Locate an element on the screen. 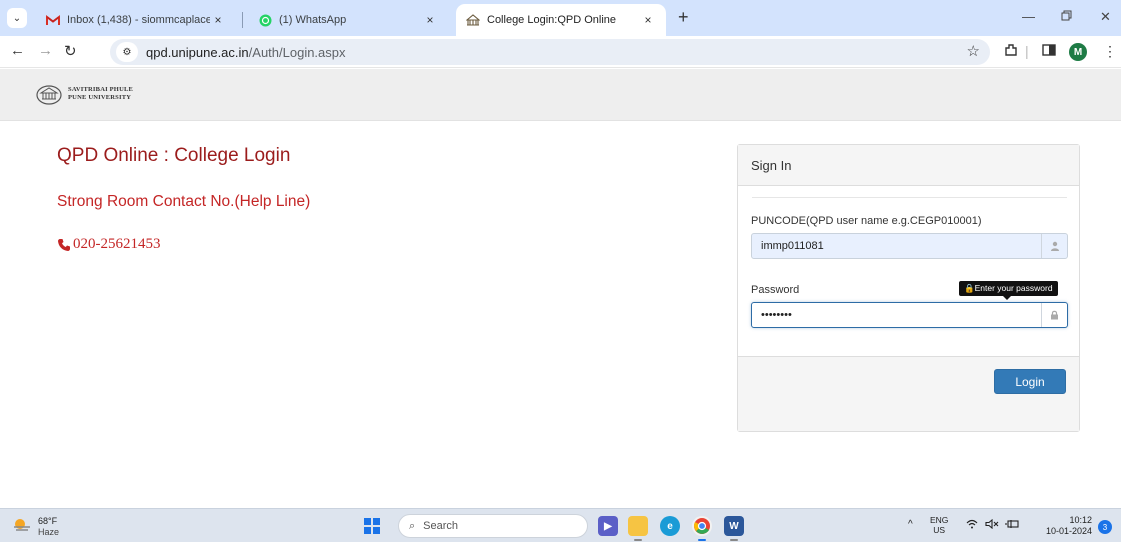 This screenshot has height=542, width=1121. username-input is located at coordinates (896, 246).